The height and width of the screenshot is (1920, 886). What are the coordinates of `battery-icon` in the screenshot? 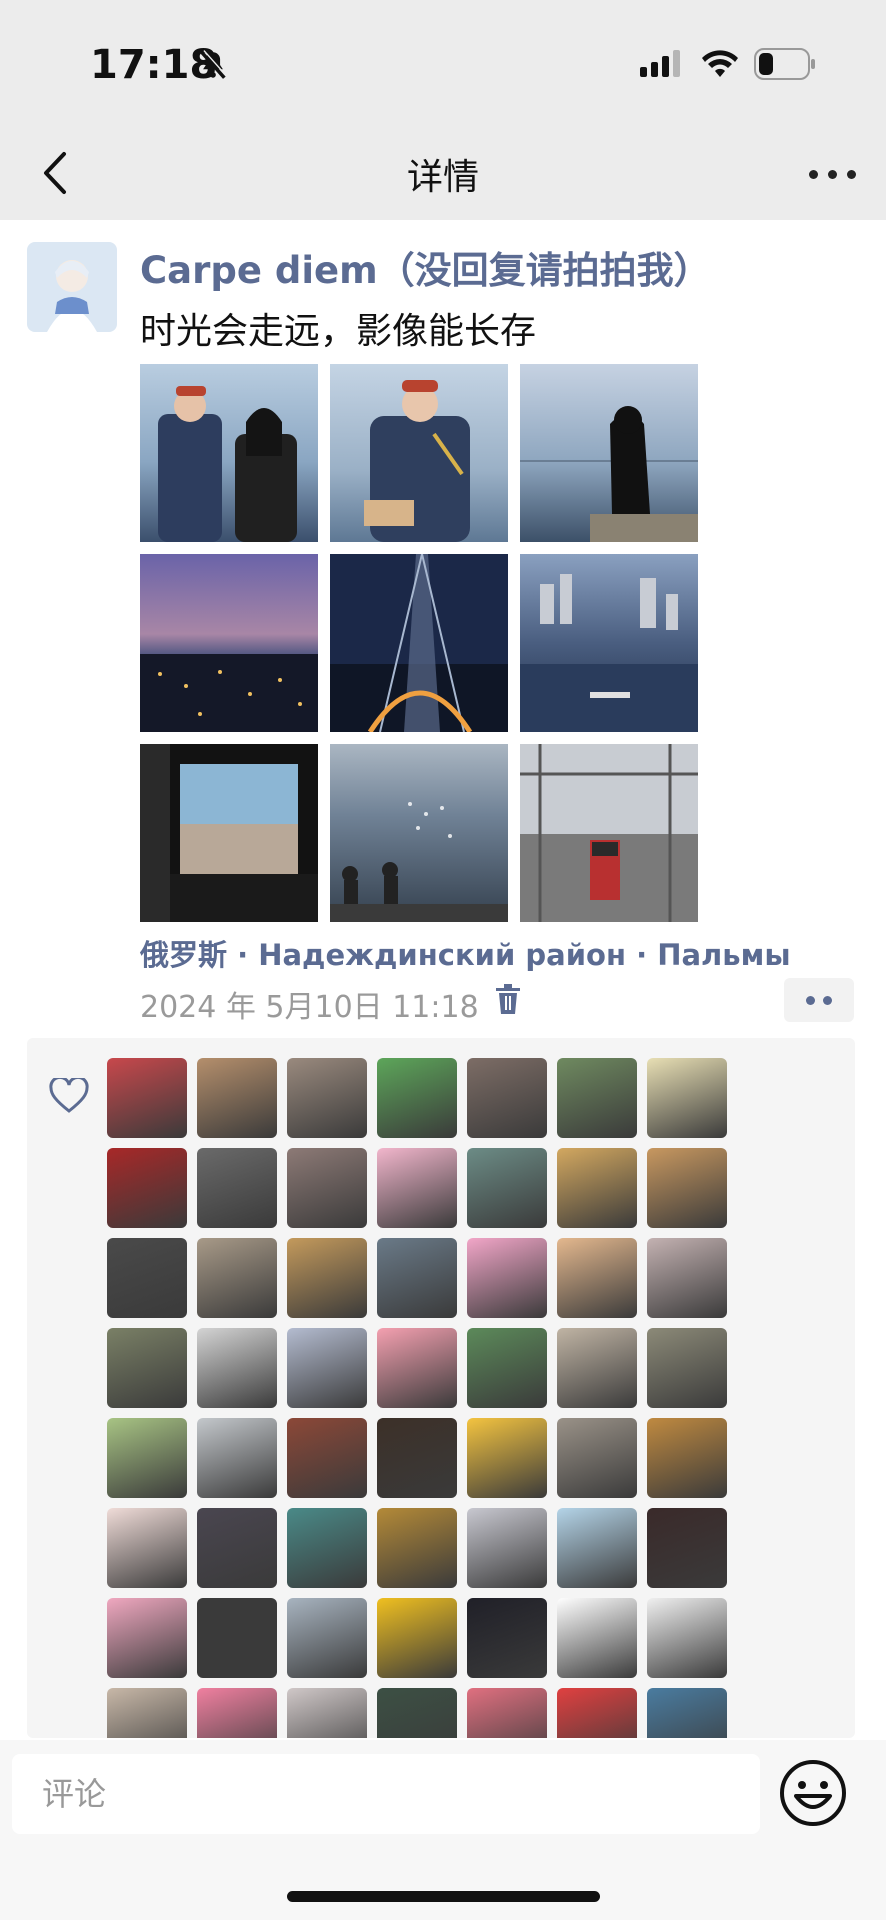 It's located at (785, 66).